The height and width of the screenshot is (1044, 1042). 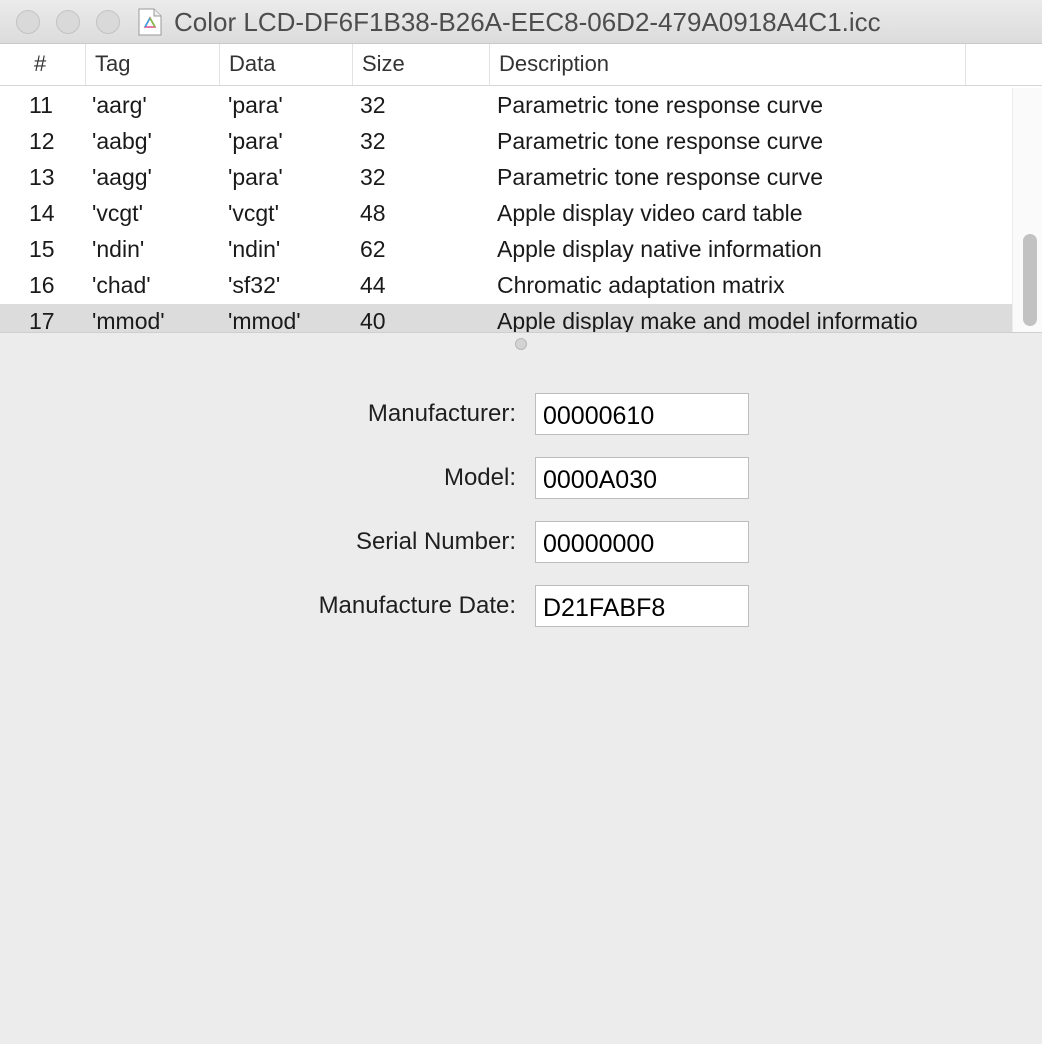 I want to click on manufacture-date-label: Manufacture Date:, so click(x=417, y=605).